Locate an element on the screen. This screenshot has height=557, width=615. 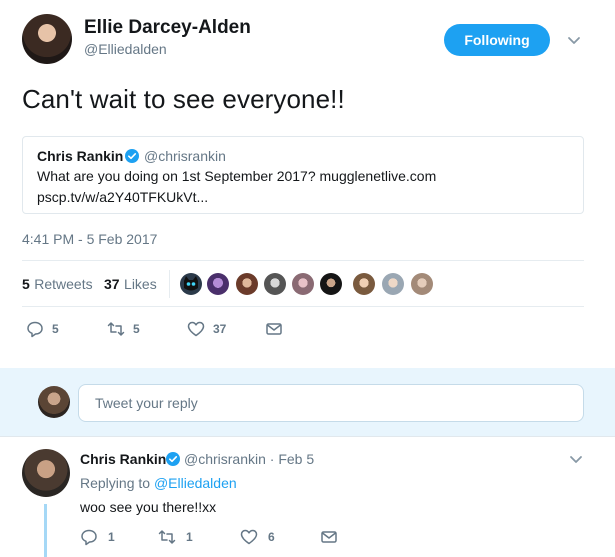
likes-count: 37 is located at coordinates (112, 284).